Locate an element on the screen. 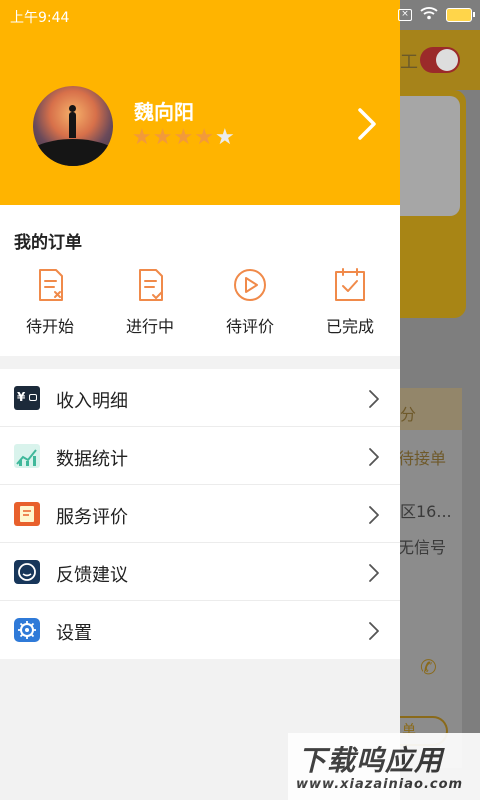 This screenshot has width=480, height=800. menu-item-statistics: 数据统计 is located at coordinates (200, 456).